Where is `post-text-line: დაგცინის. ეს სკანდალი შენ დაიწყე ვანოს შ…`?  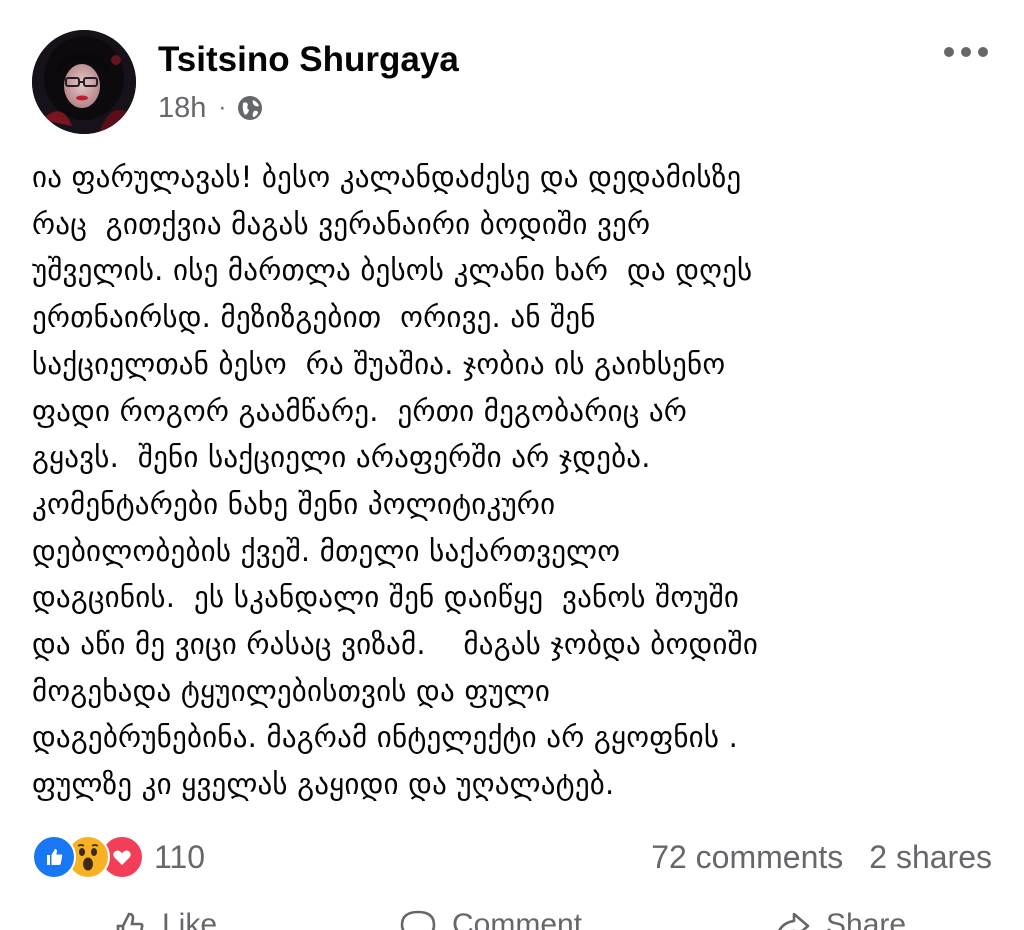
post-text-line: დაგცინის. ეს სკანდალი შენ დაიწყე ვანოს შ… is located at coordinates (386, 597).